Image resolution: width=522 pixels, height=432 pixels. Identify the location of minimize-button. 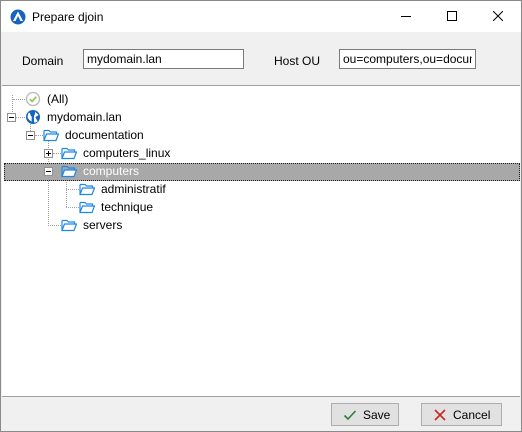
(406, 16).